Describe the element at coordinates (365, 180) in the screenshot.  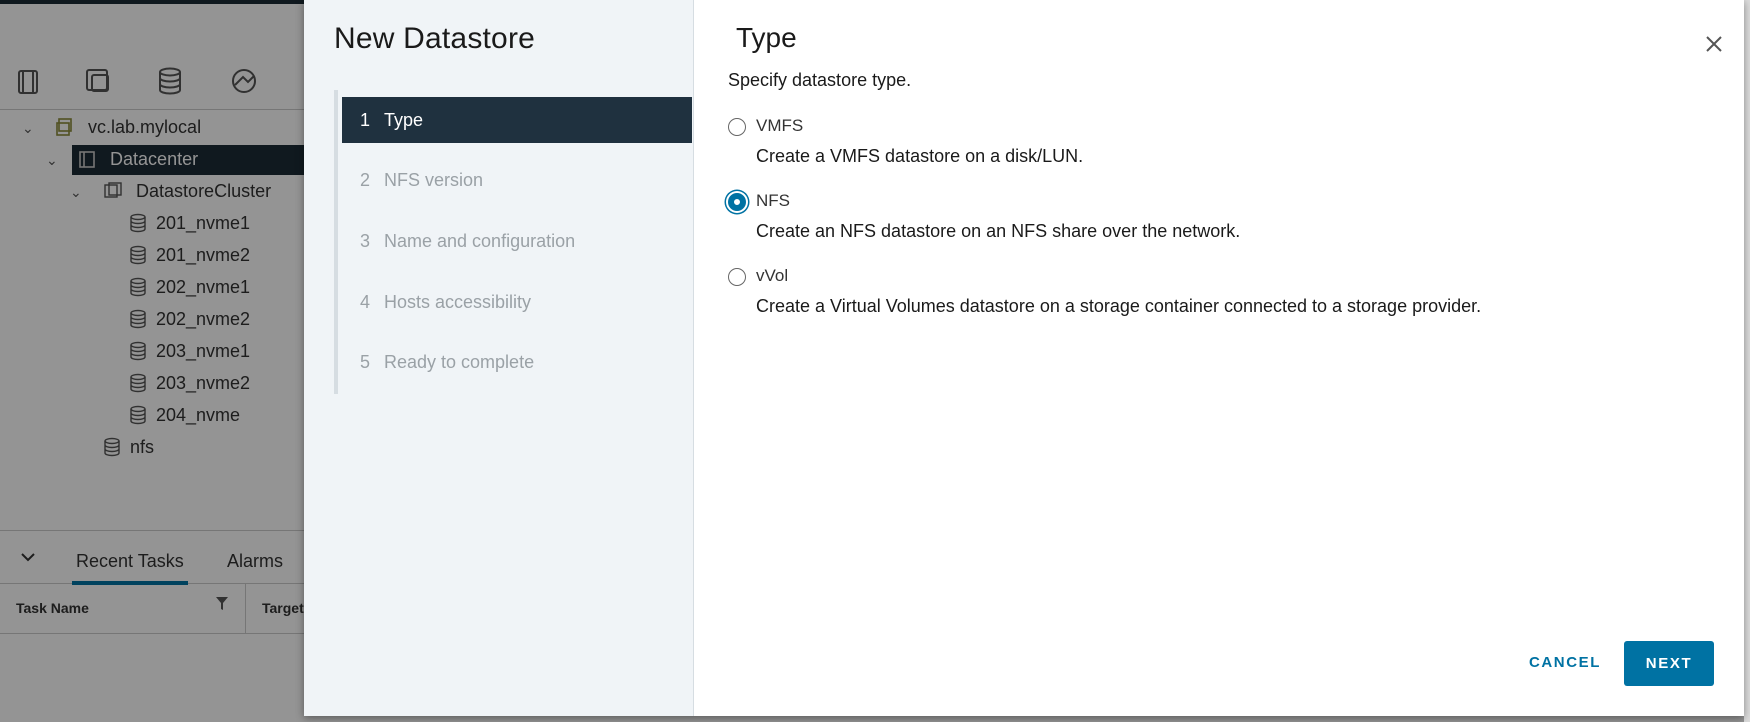
I see `step-number: 2` at that location.